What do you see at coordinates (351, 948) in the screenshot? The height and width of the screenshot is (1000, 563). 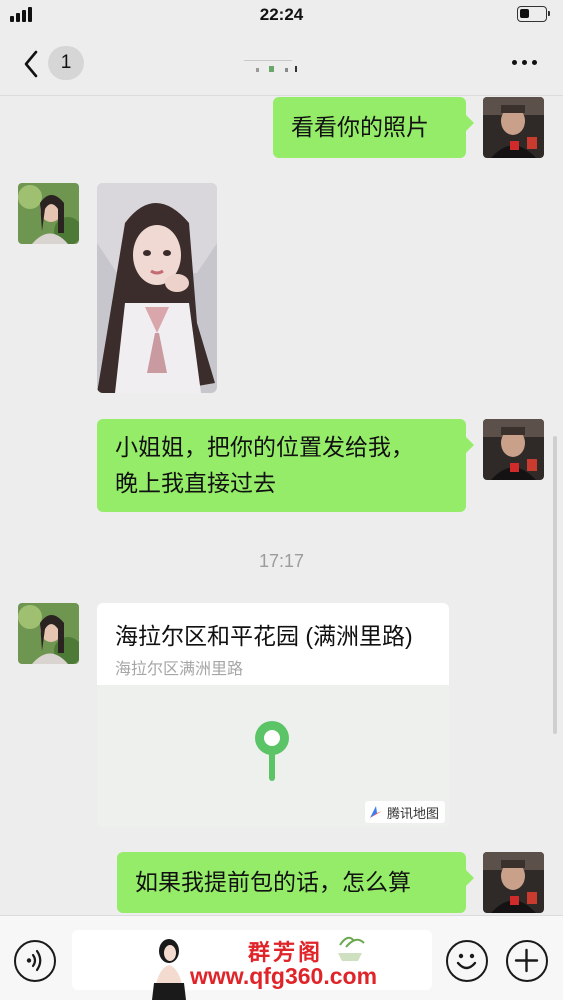 I see `watermark-tea-icon` at bounding box center [351, 948].